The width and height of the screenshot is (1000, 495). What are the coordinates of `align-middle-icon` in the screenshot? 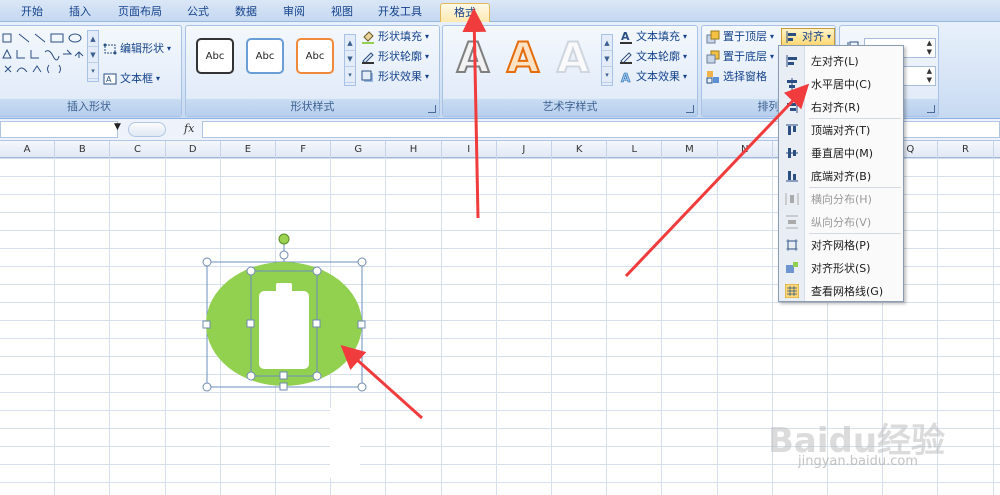 It's located at (792, 153).